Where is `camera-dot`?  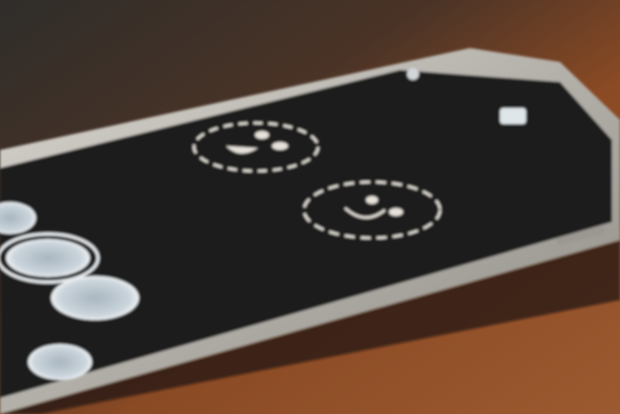
camera-dot is located at coordinates (413, 74).